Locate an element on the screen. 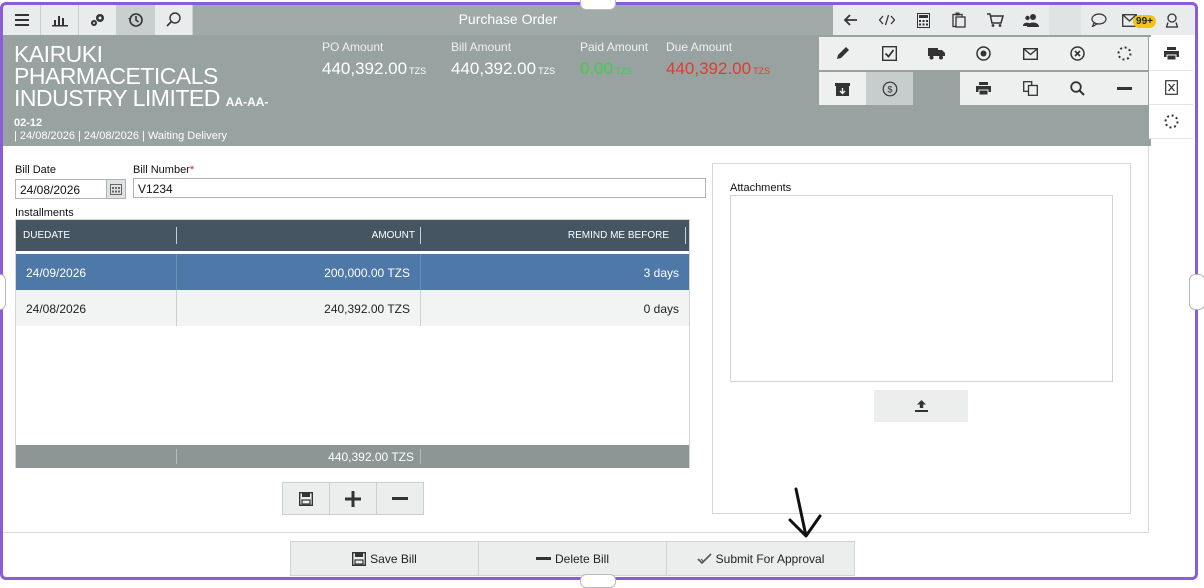 The image size is (1204, 588). bill-amount-value-wrap: 440,392.00 TZS is located at coordinates (503, 69).